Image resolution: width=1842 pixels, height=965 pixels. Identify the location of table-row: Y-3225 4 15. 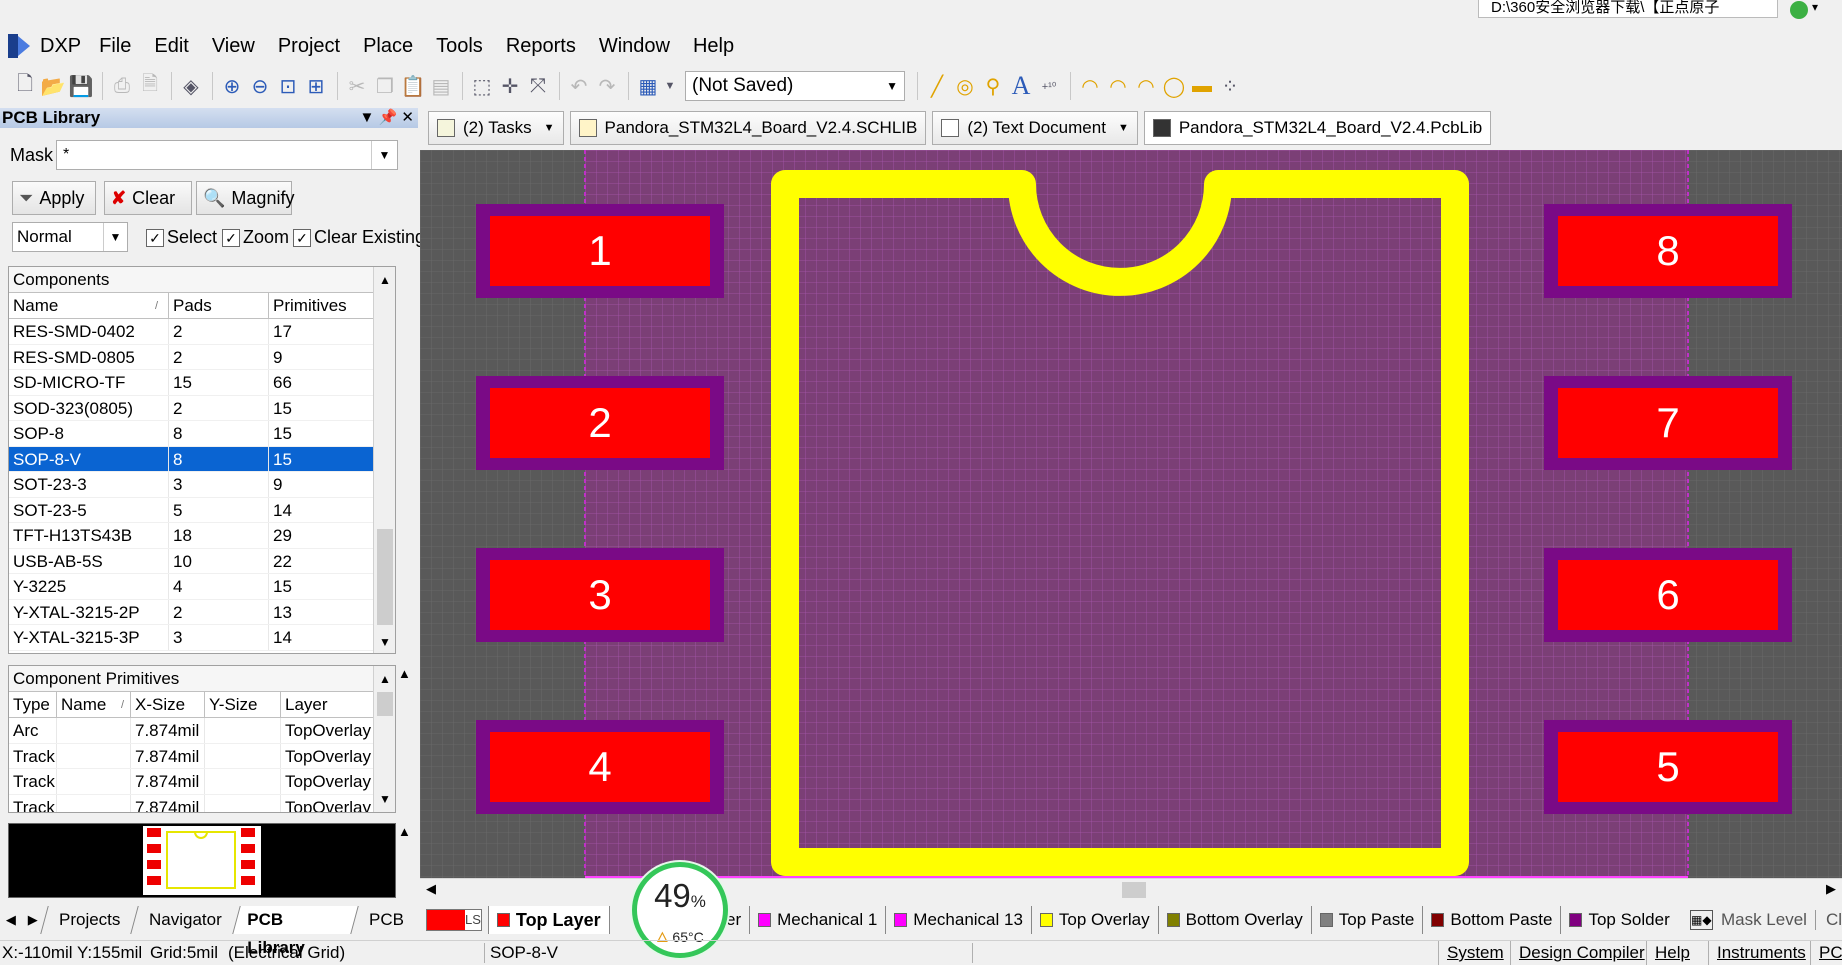
(202, 587).